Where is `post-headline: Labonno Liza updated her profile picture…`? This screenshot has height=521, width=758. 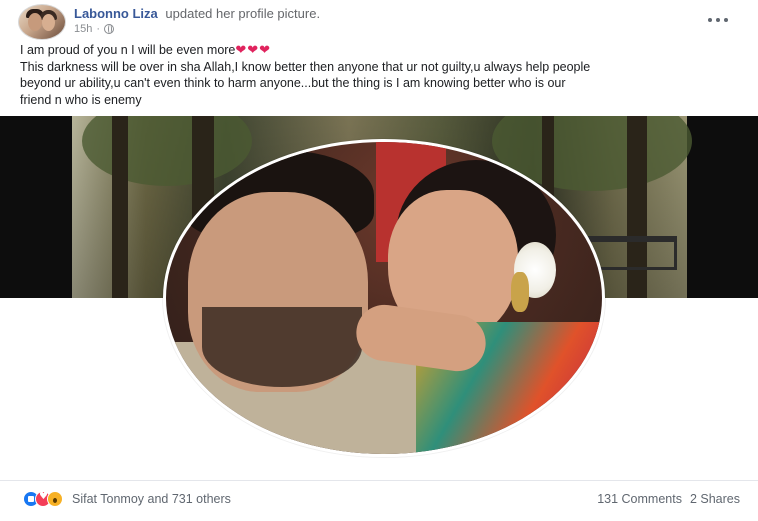 post-headline: Labonno Liza updated her profile picture… is located at coordinates (197, 13).